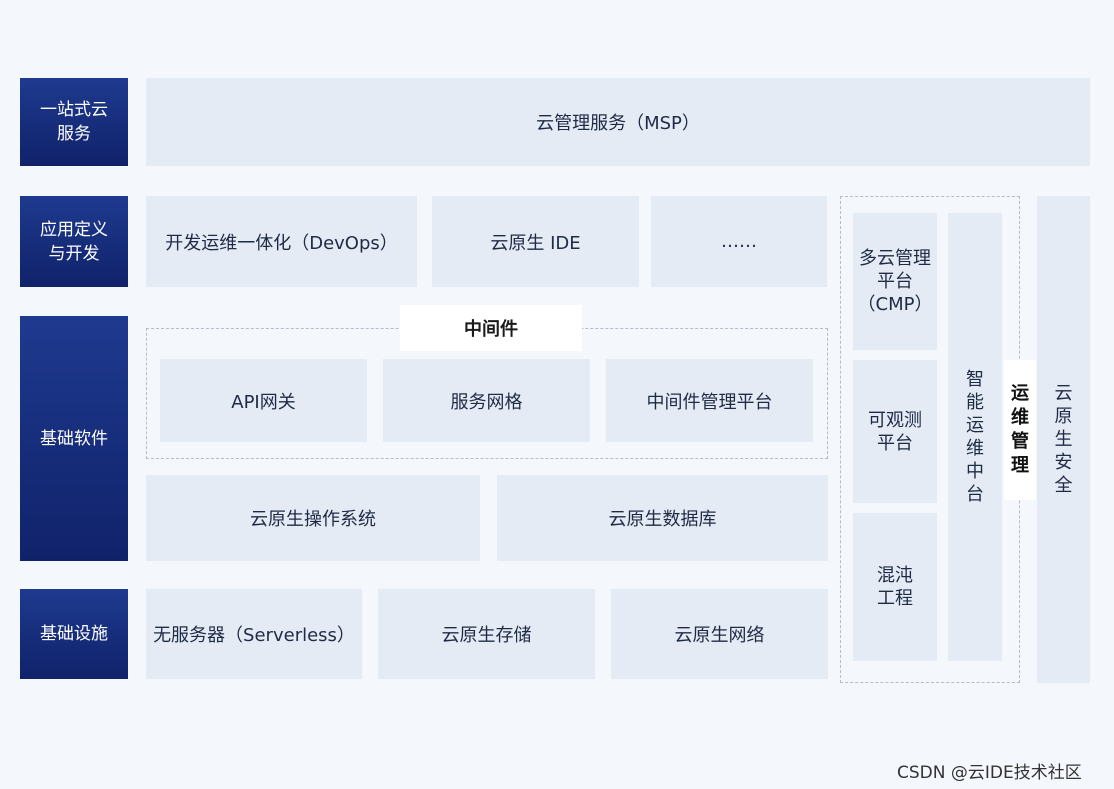 The height and width of the screenshot is (789, 1114). I want to click on msp-box: 云管理服务（MSP）, so click(618, 122).